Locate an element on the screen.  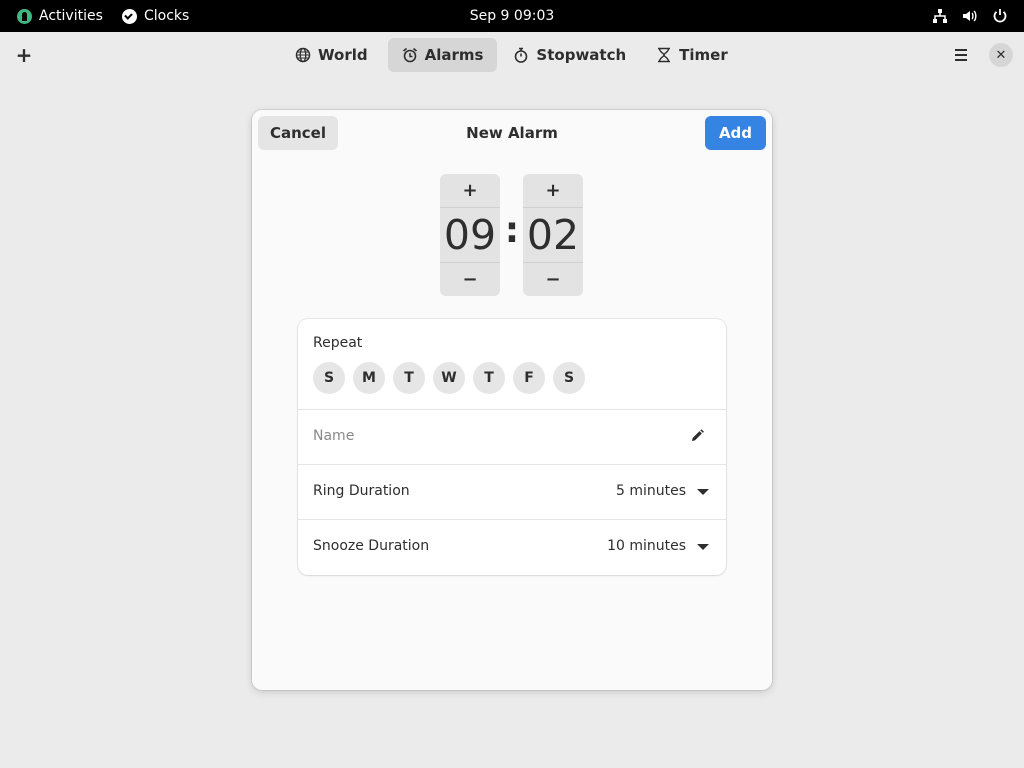
top-bar-left: Activities is located at coordinates (60, 16).